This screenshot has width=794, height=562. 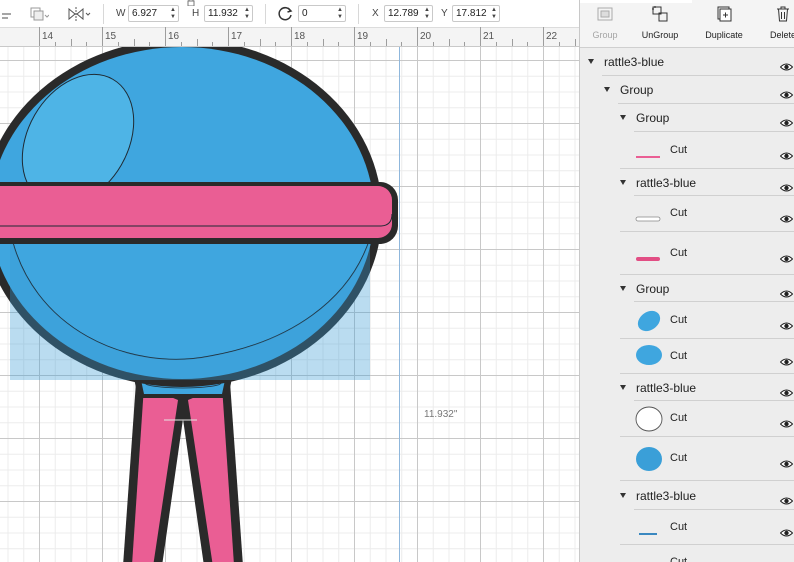 What do you see at coordinates (183, 472) in the screenshot?
I see `rattle-handle` at bounding box center [183, 472].